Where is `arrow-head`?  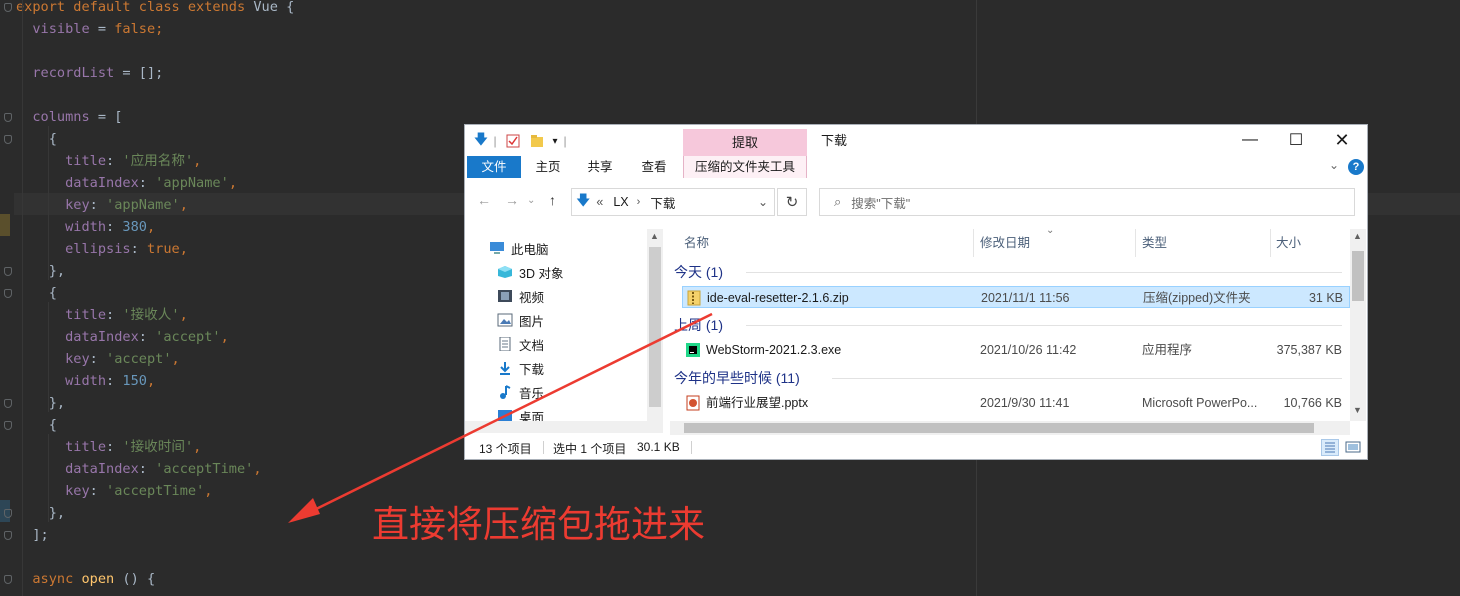
arrow-head is located at coordinates (304, 510).